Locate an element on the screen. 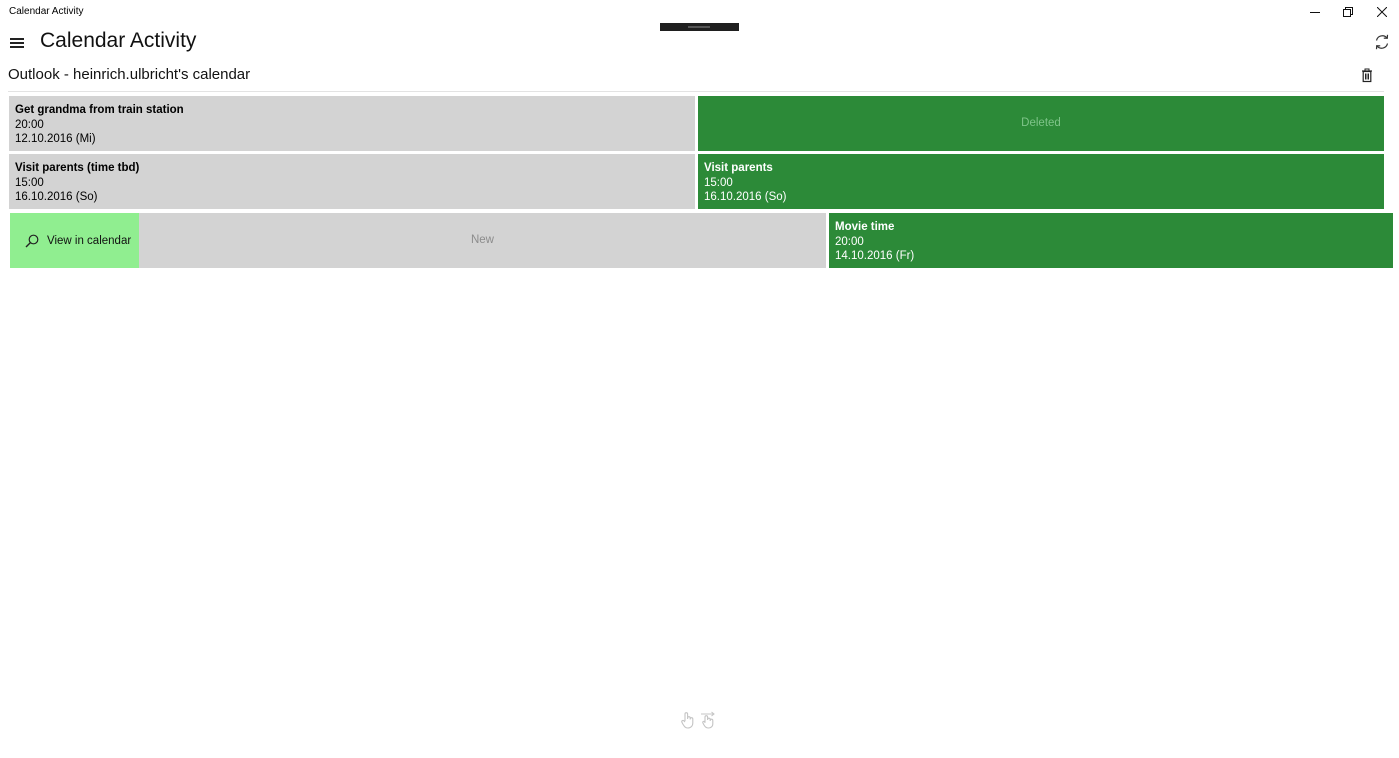 The width and height of the screenshot is (1399, 758). touch-icon is located at coordinates (687, 720).